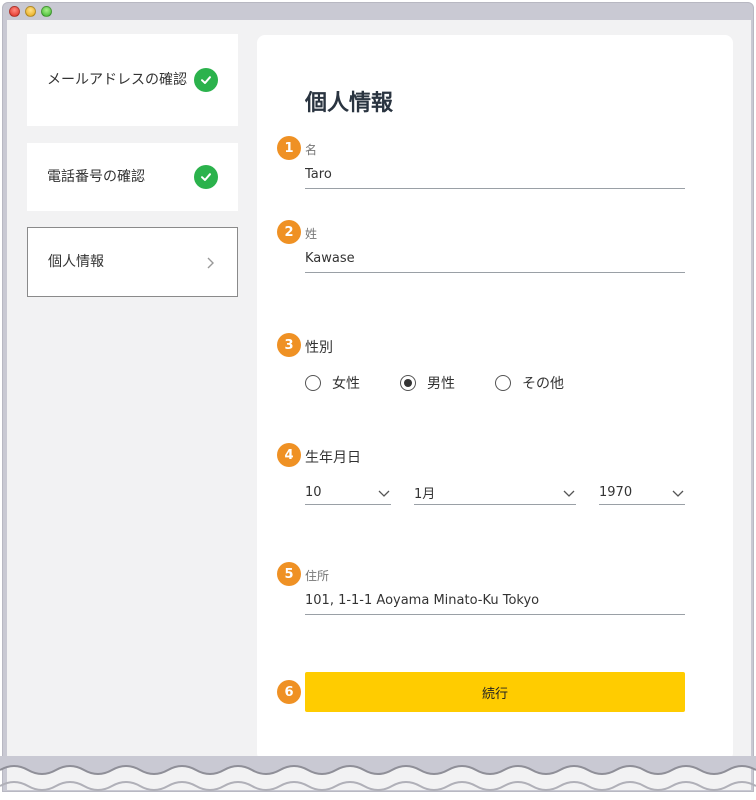  What do you see at coordinates (319, 348) in the screenshot?
I see `gender-label: 性別` at bounding box center [319, 348].